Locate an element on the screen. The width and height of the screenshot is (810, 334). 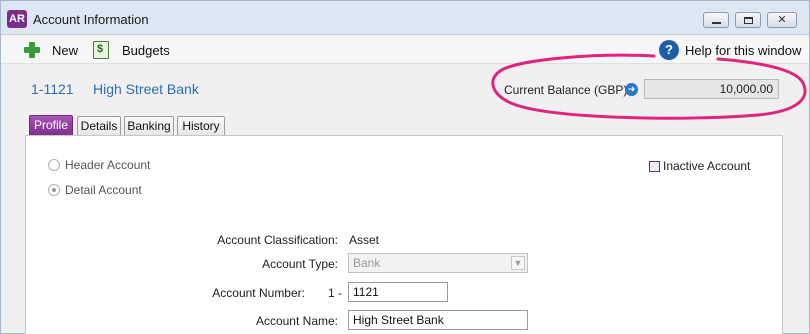
help-button: ? Help for this window is located at coordinates (730, 50).